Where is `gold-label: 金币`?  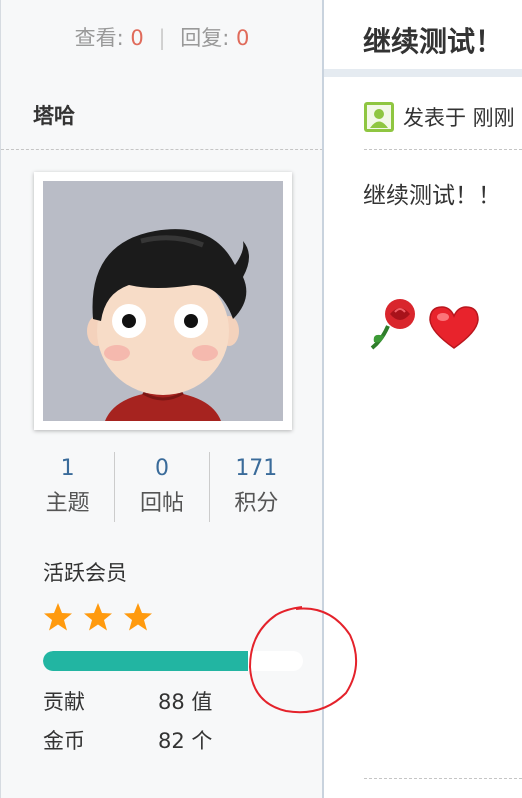
gold-label: 金币 is located at coordinates (64, 741).